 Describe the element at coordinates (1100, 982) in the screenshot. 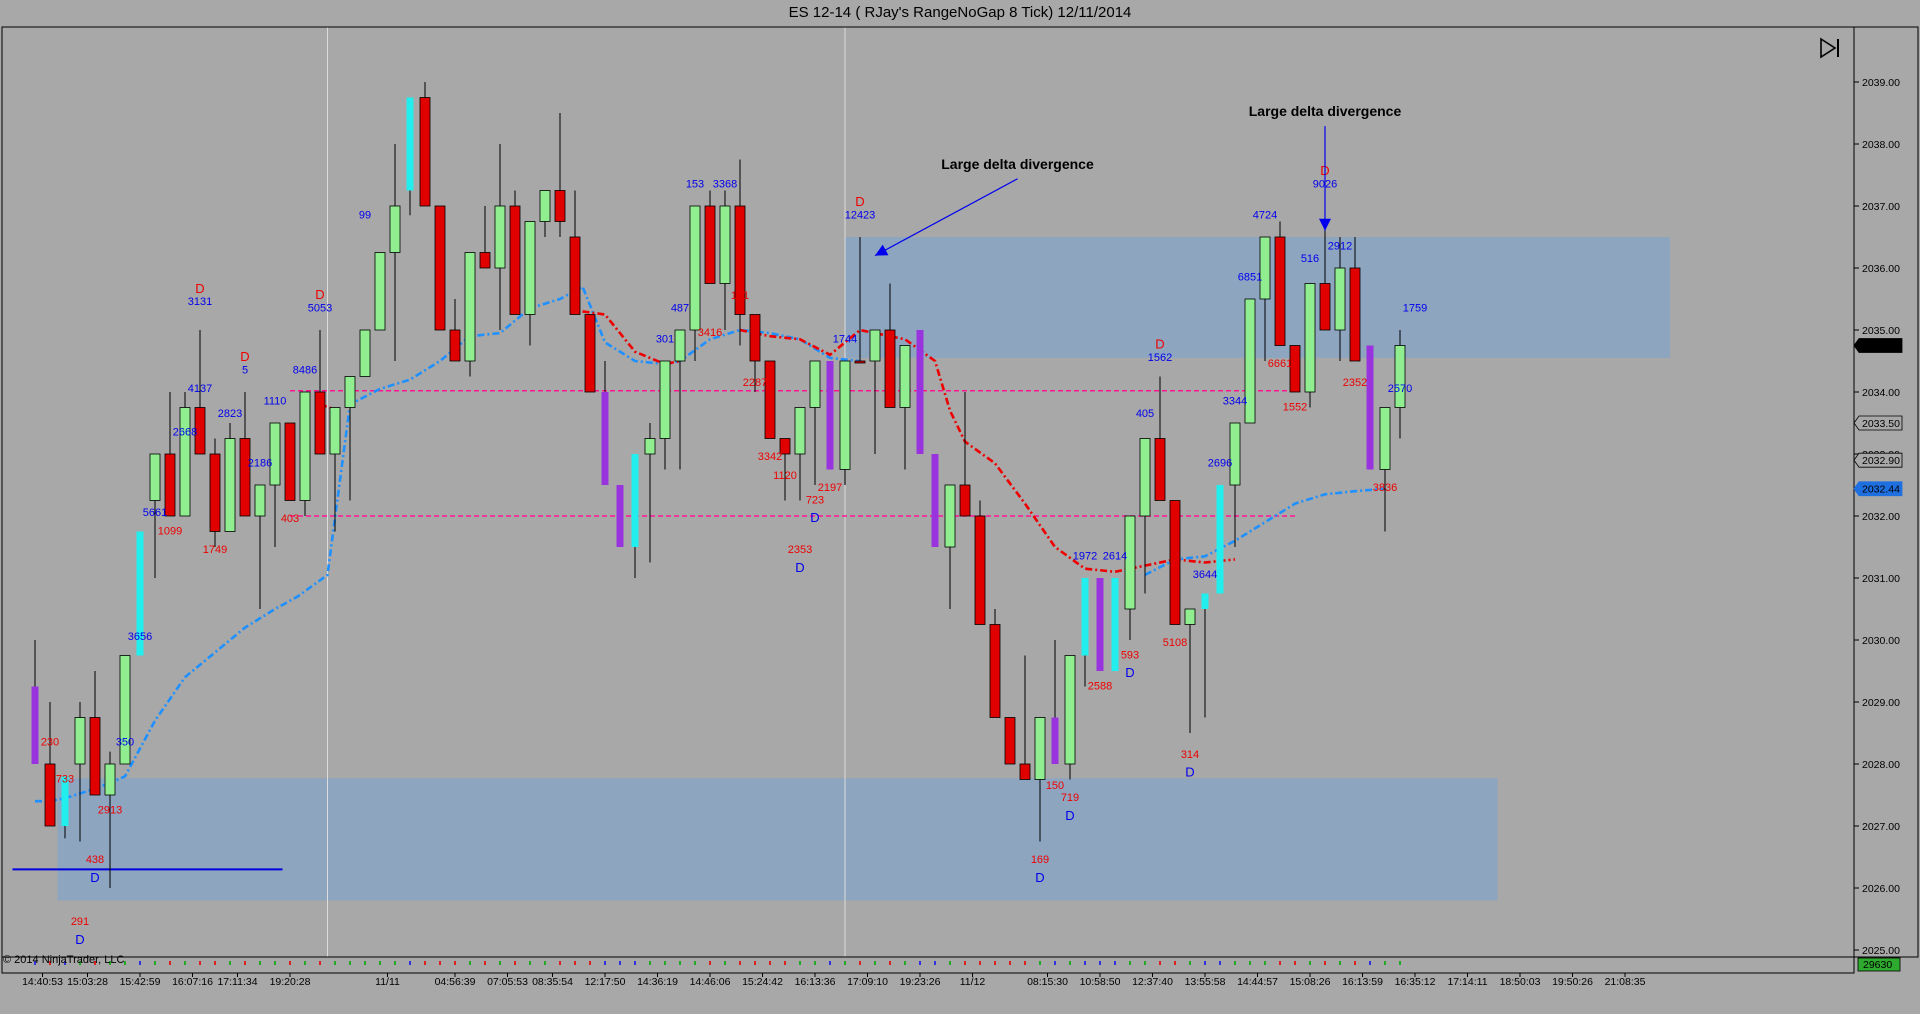

I see `x-tick-label: 10:58:50` at that location.